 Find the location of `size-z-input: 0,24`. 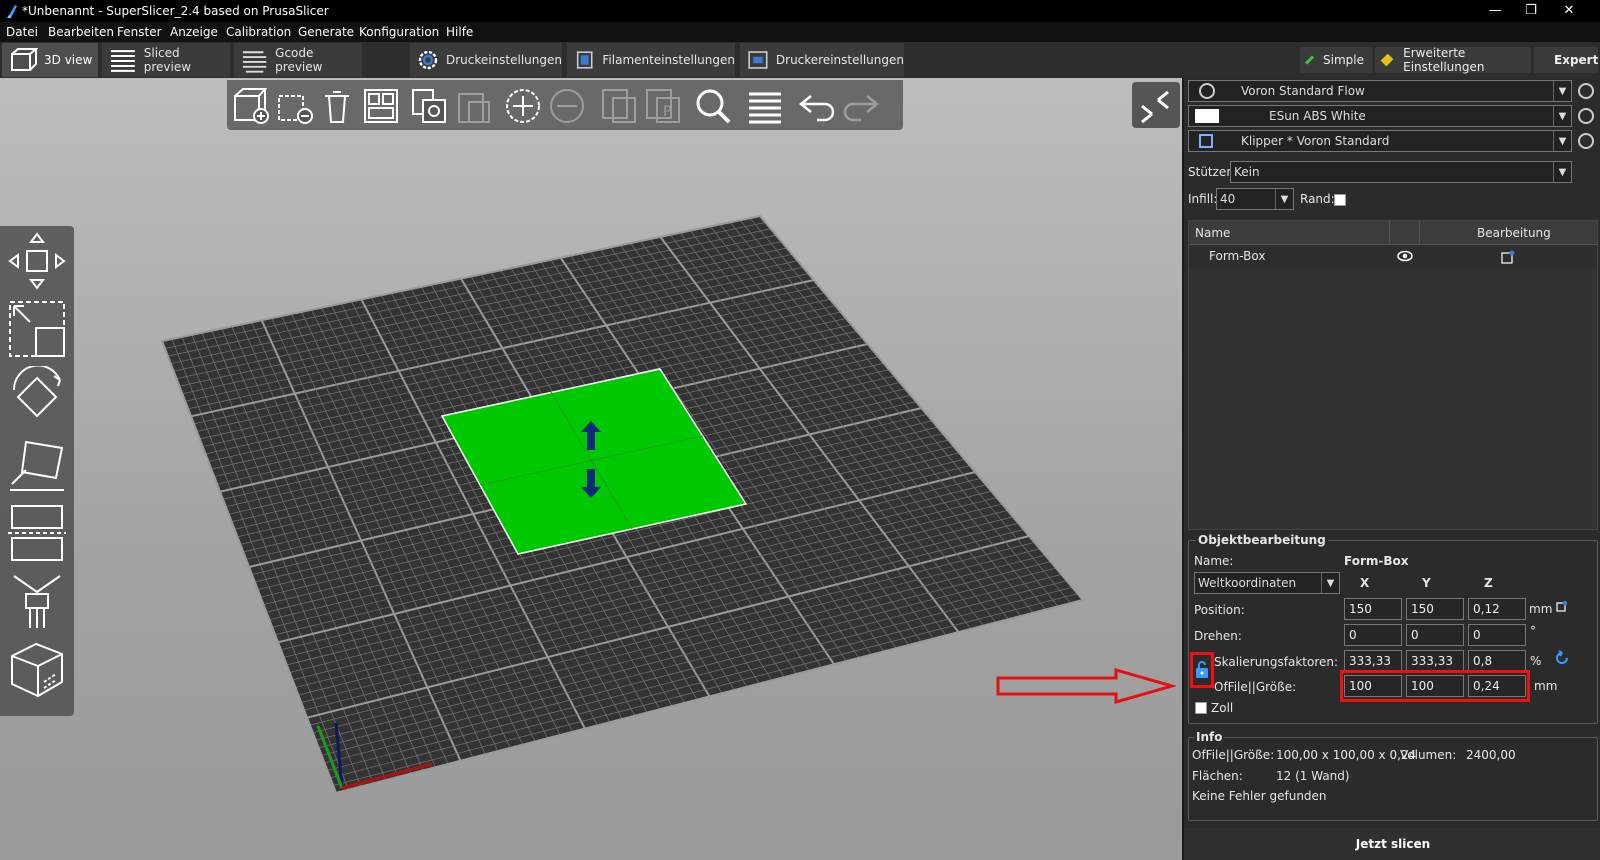

size-z-input: 0,24 is located at coordinates (1497, 686).